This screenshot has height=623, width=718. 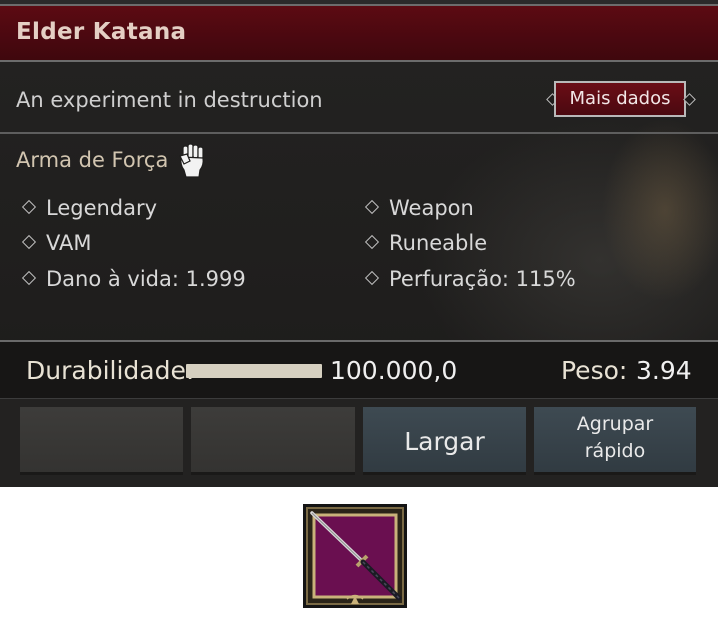 I want to click on durability-value: 100.000,0, so click(x=394, y=370).